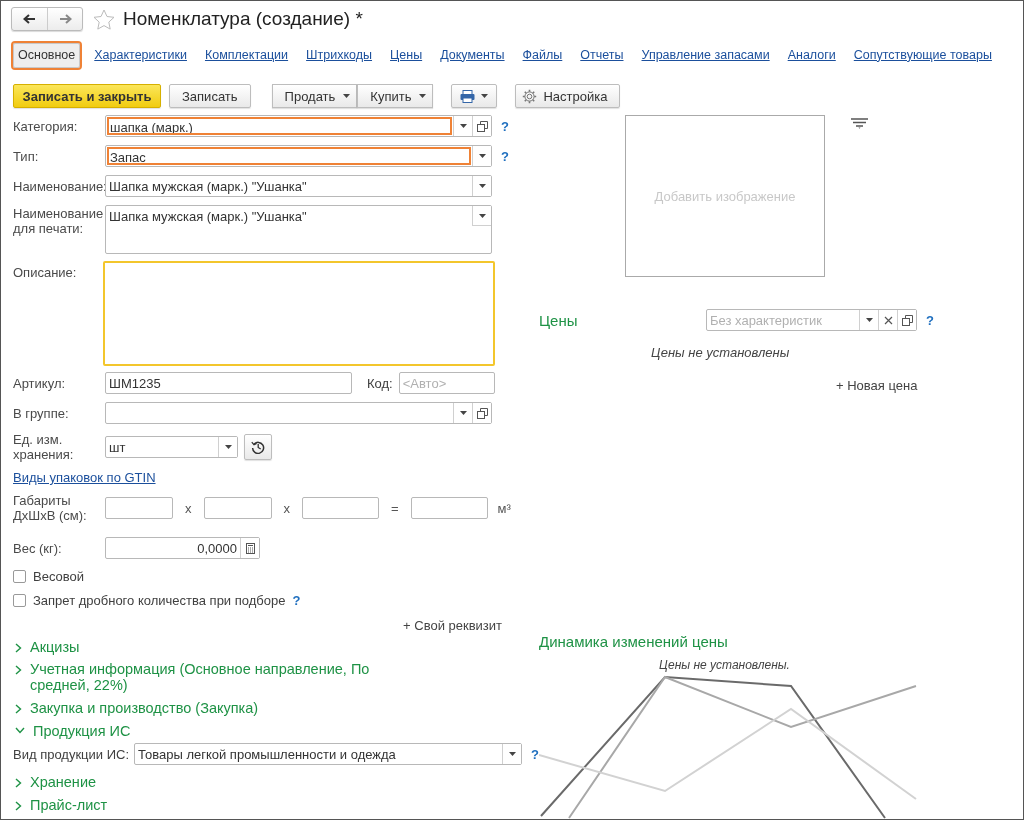  I want to click on checkbox-label: Весовой, so click(59, 576).